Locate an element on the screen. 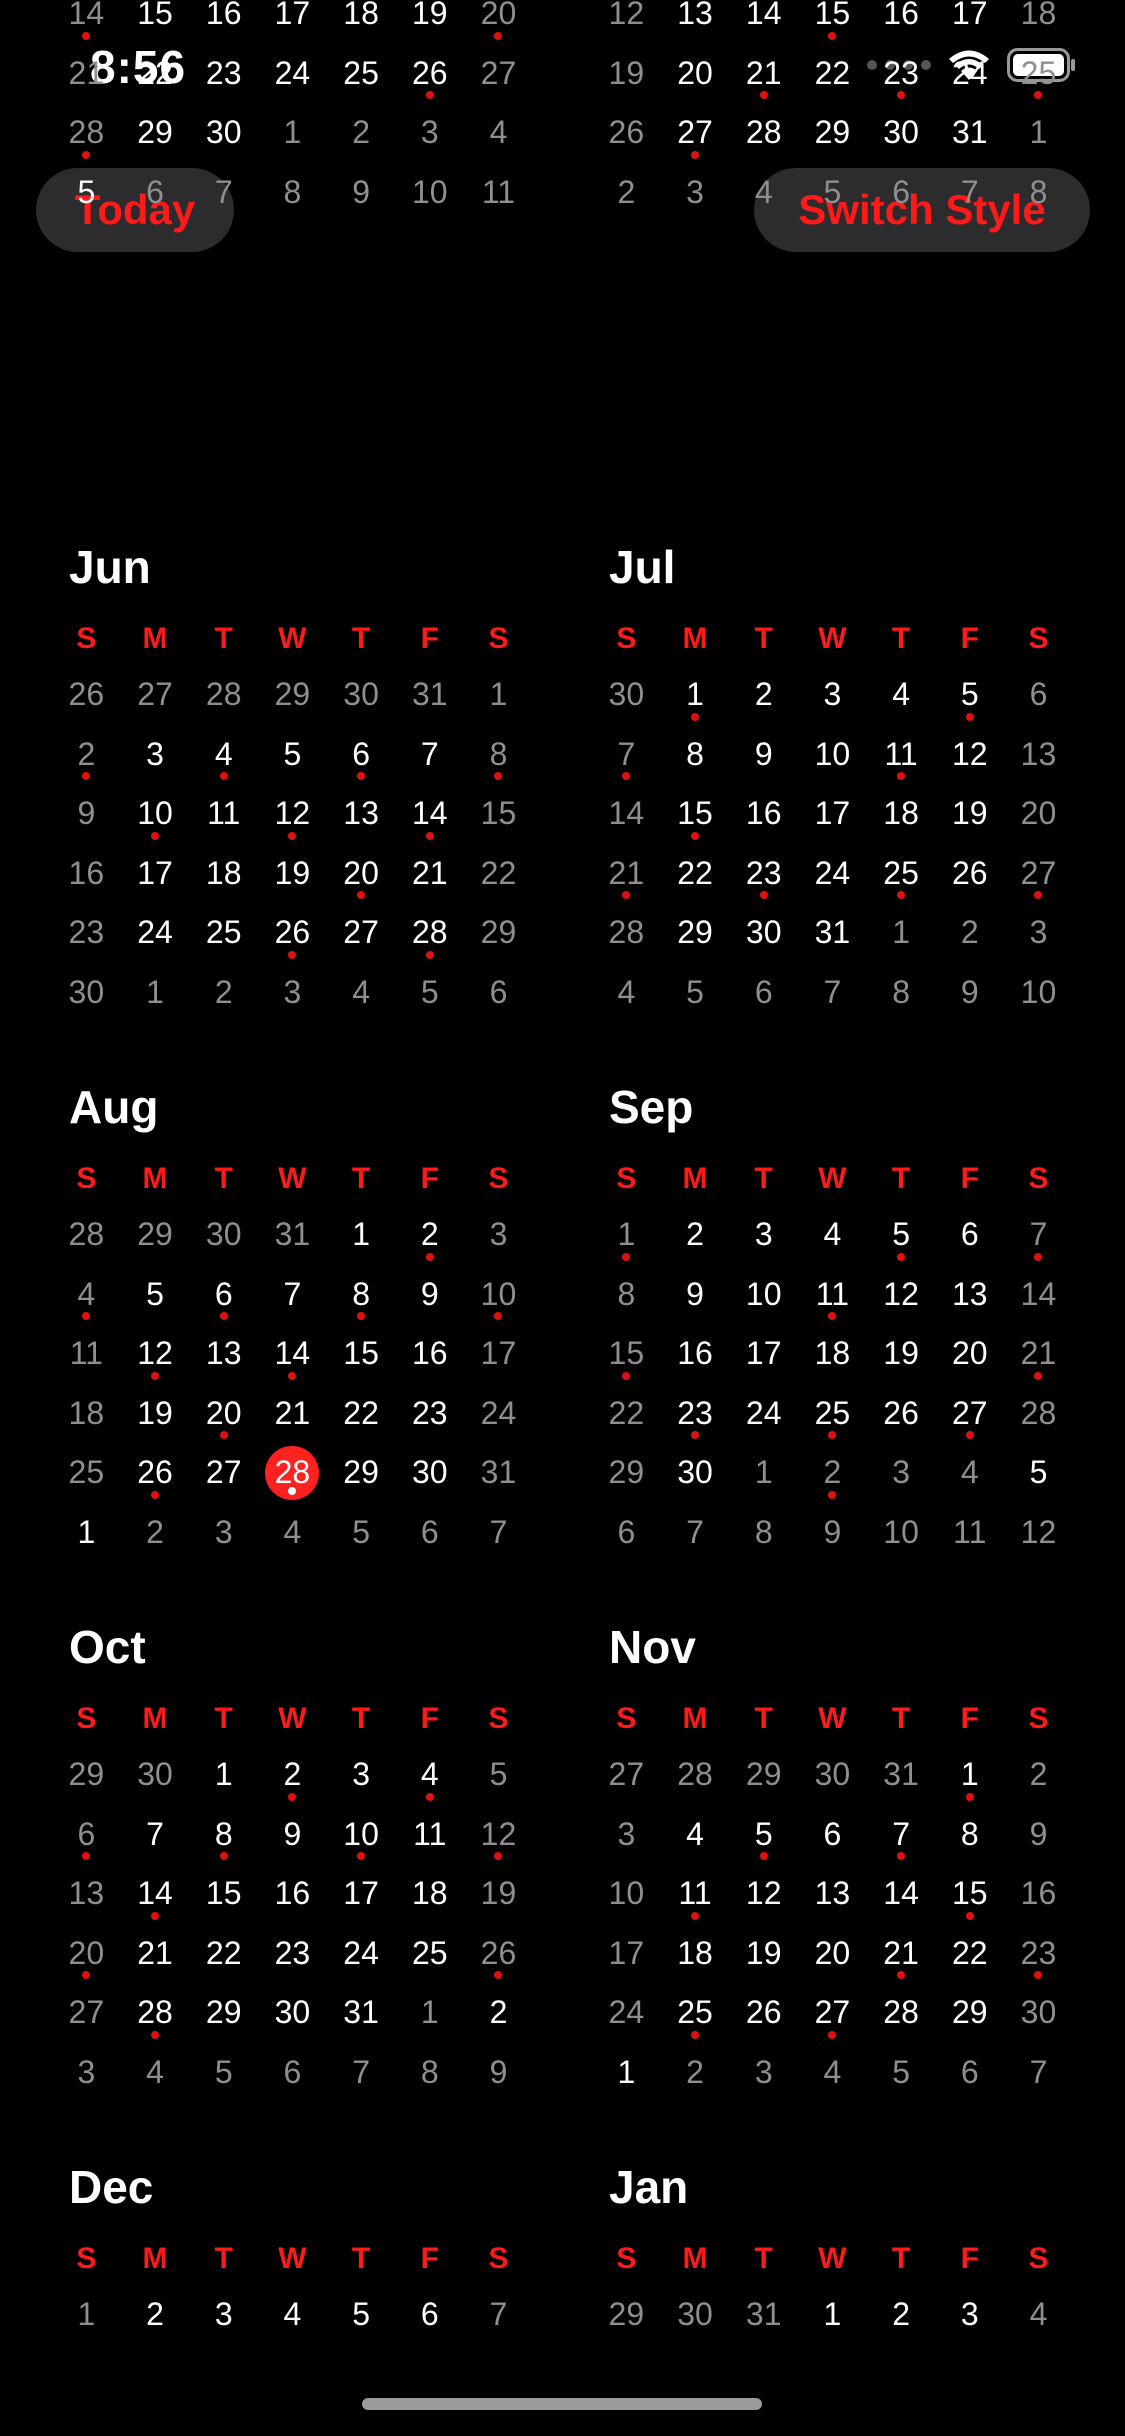  day-cell: 9 is located at coordinates (695, 1295).